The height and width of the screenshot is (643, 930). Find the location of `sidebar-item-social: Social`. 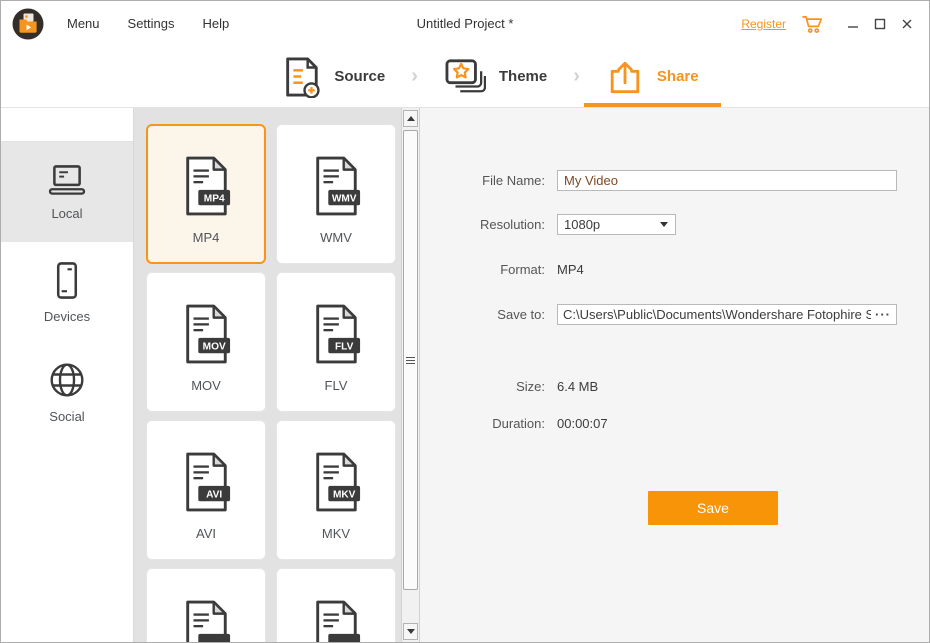

sidebar-item-social: Social is located at coordinates (67, 392).